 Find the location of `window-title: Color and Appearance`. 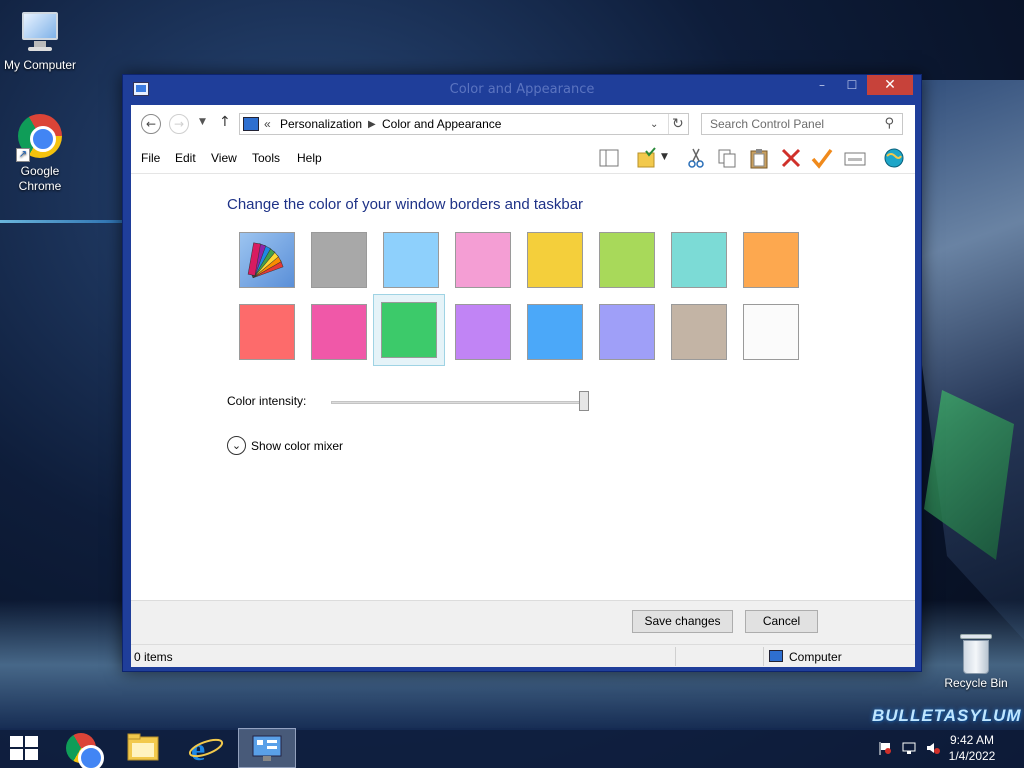

window-title: Color and Appearance is located at coordinates (522, 89).